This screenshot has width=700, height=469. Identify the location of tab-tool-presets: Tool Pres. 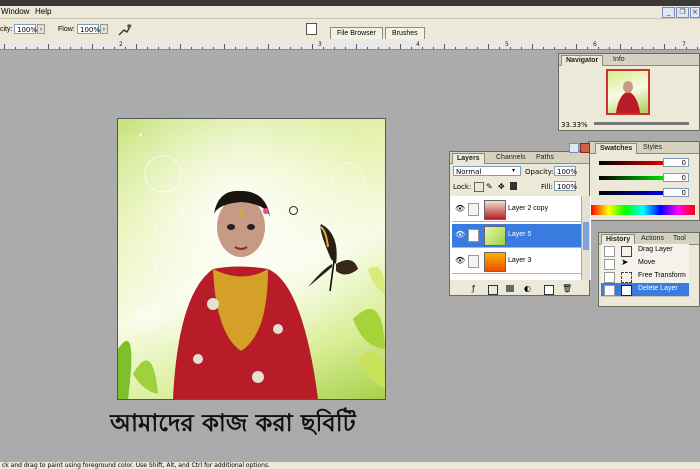
(684, 243).